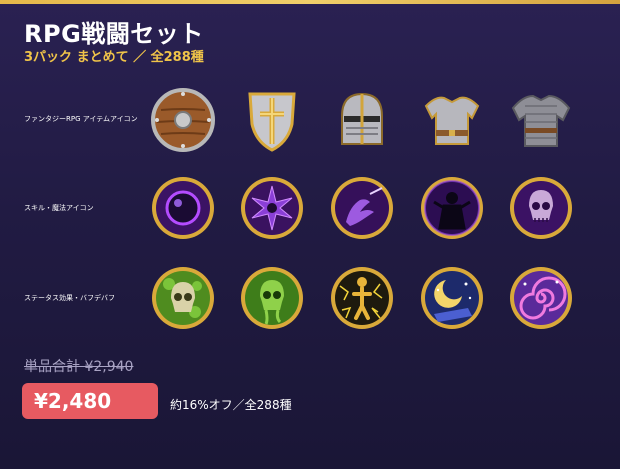 This screenshot has height=469, width=620. What do you see at coordinates (183, 120) in the screenshot?
I see `round-shield-icon` at bounding box center [183, 120].